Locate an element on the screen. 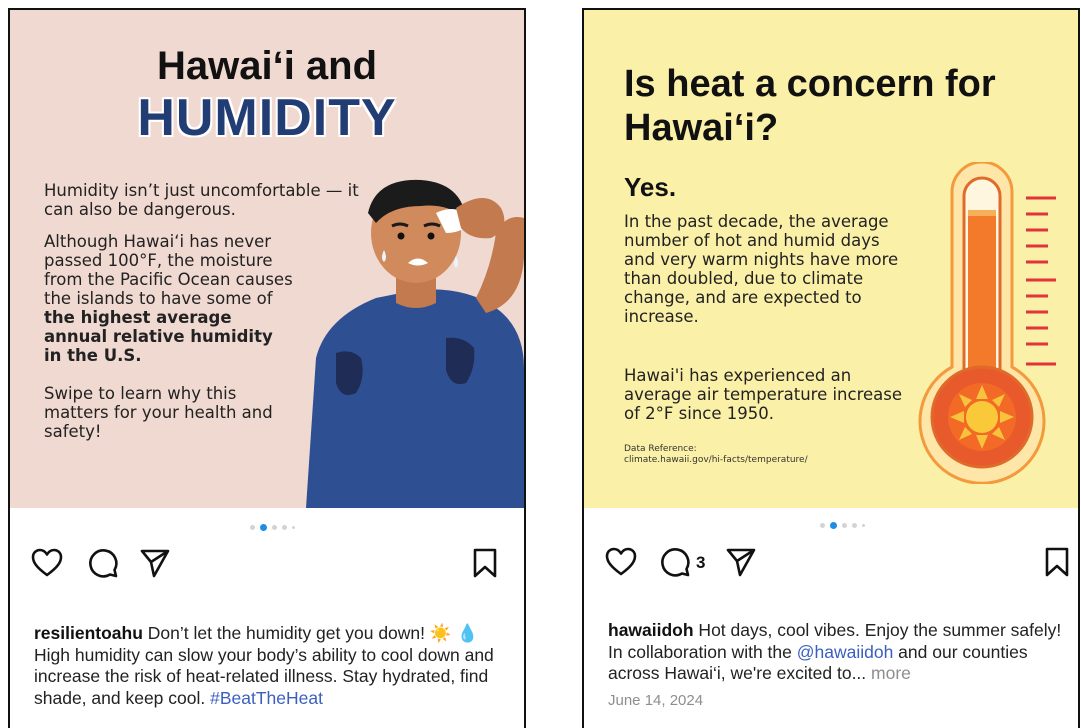 The width and height of the screenshot is (1081, 728). data-reference-url: climate.hawaii.gov/hi-facts/temperature/ is located at coordinates (716, 460).